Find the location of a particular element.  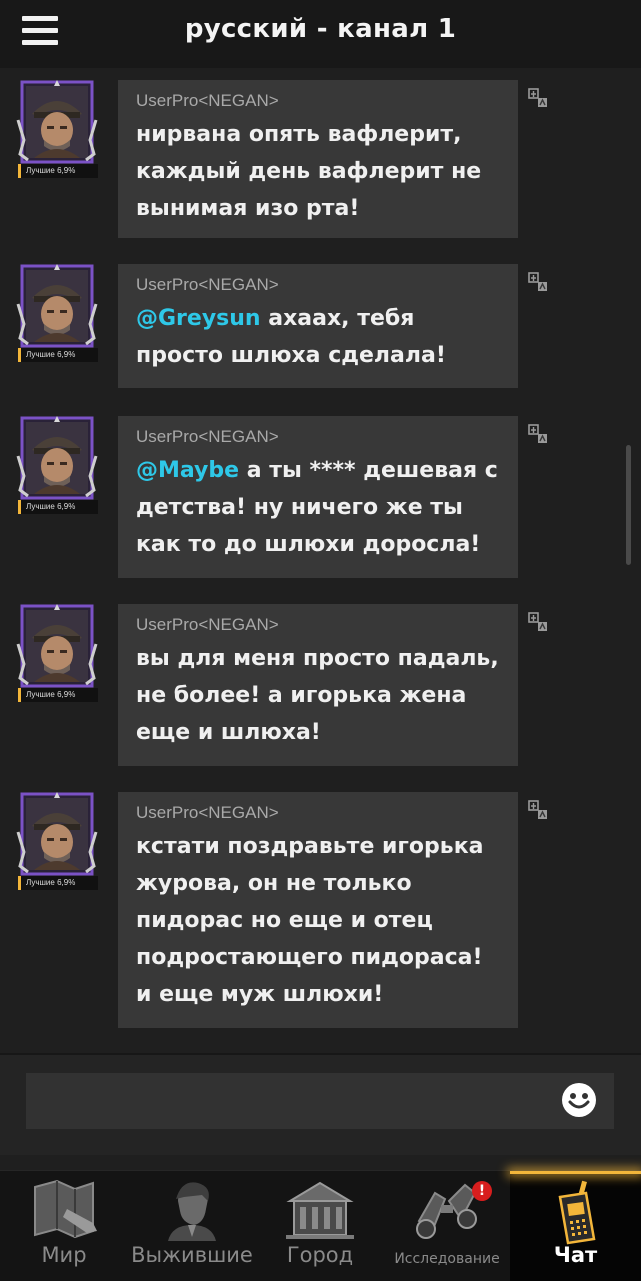

walkie-talkie-icon is located at coordinates (576, 1212).